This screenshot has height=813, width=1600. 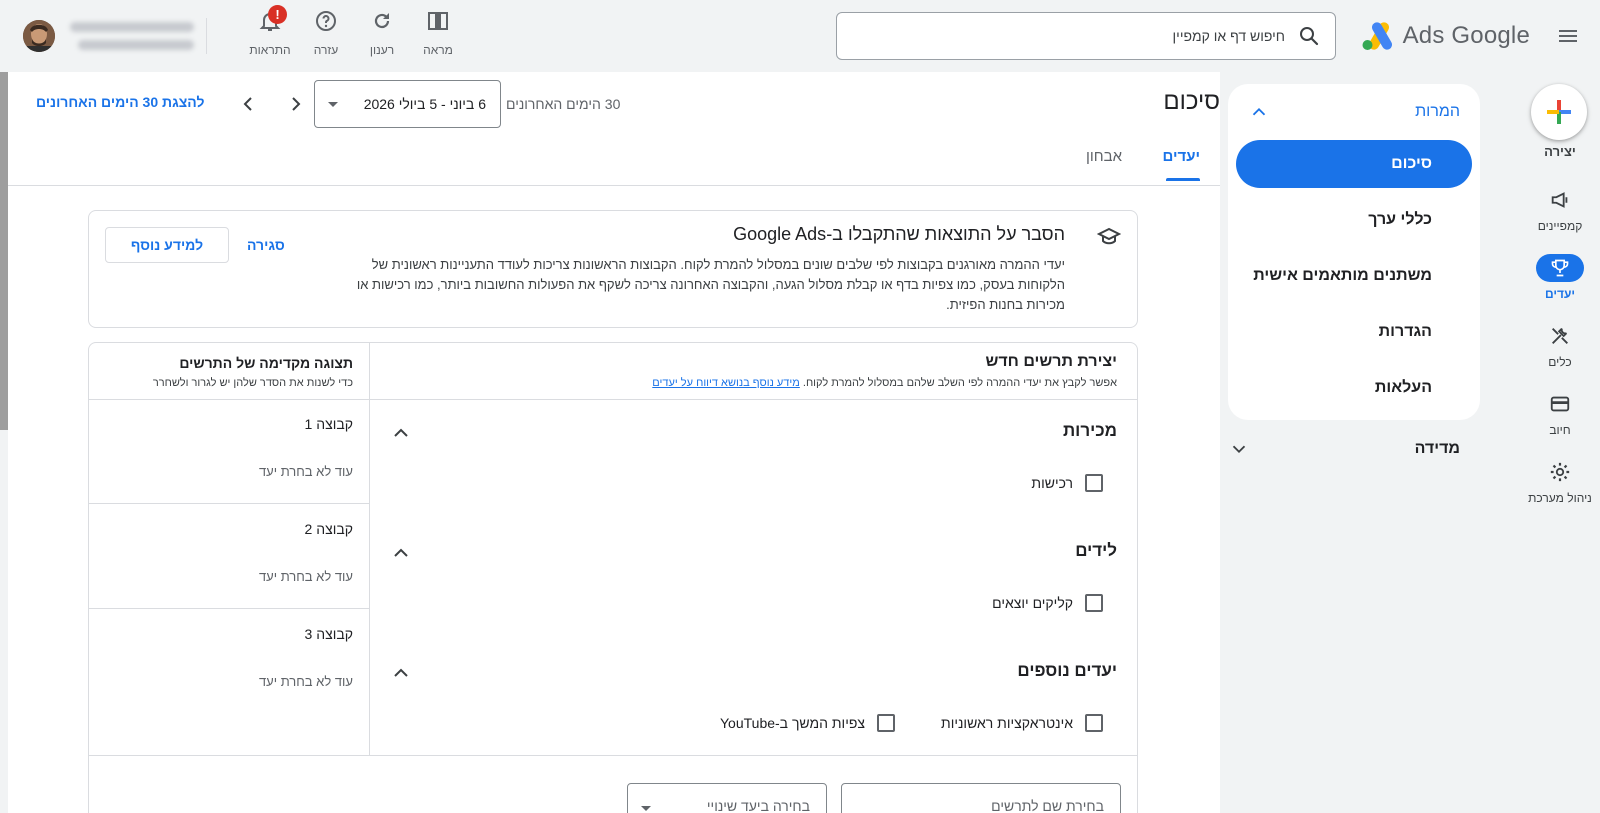 I want to click on chart-name-field: בחירת שם לתרשים, so click(x=981, y=798).